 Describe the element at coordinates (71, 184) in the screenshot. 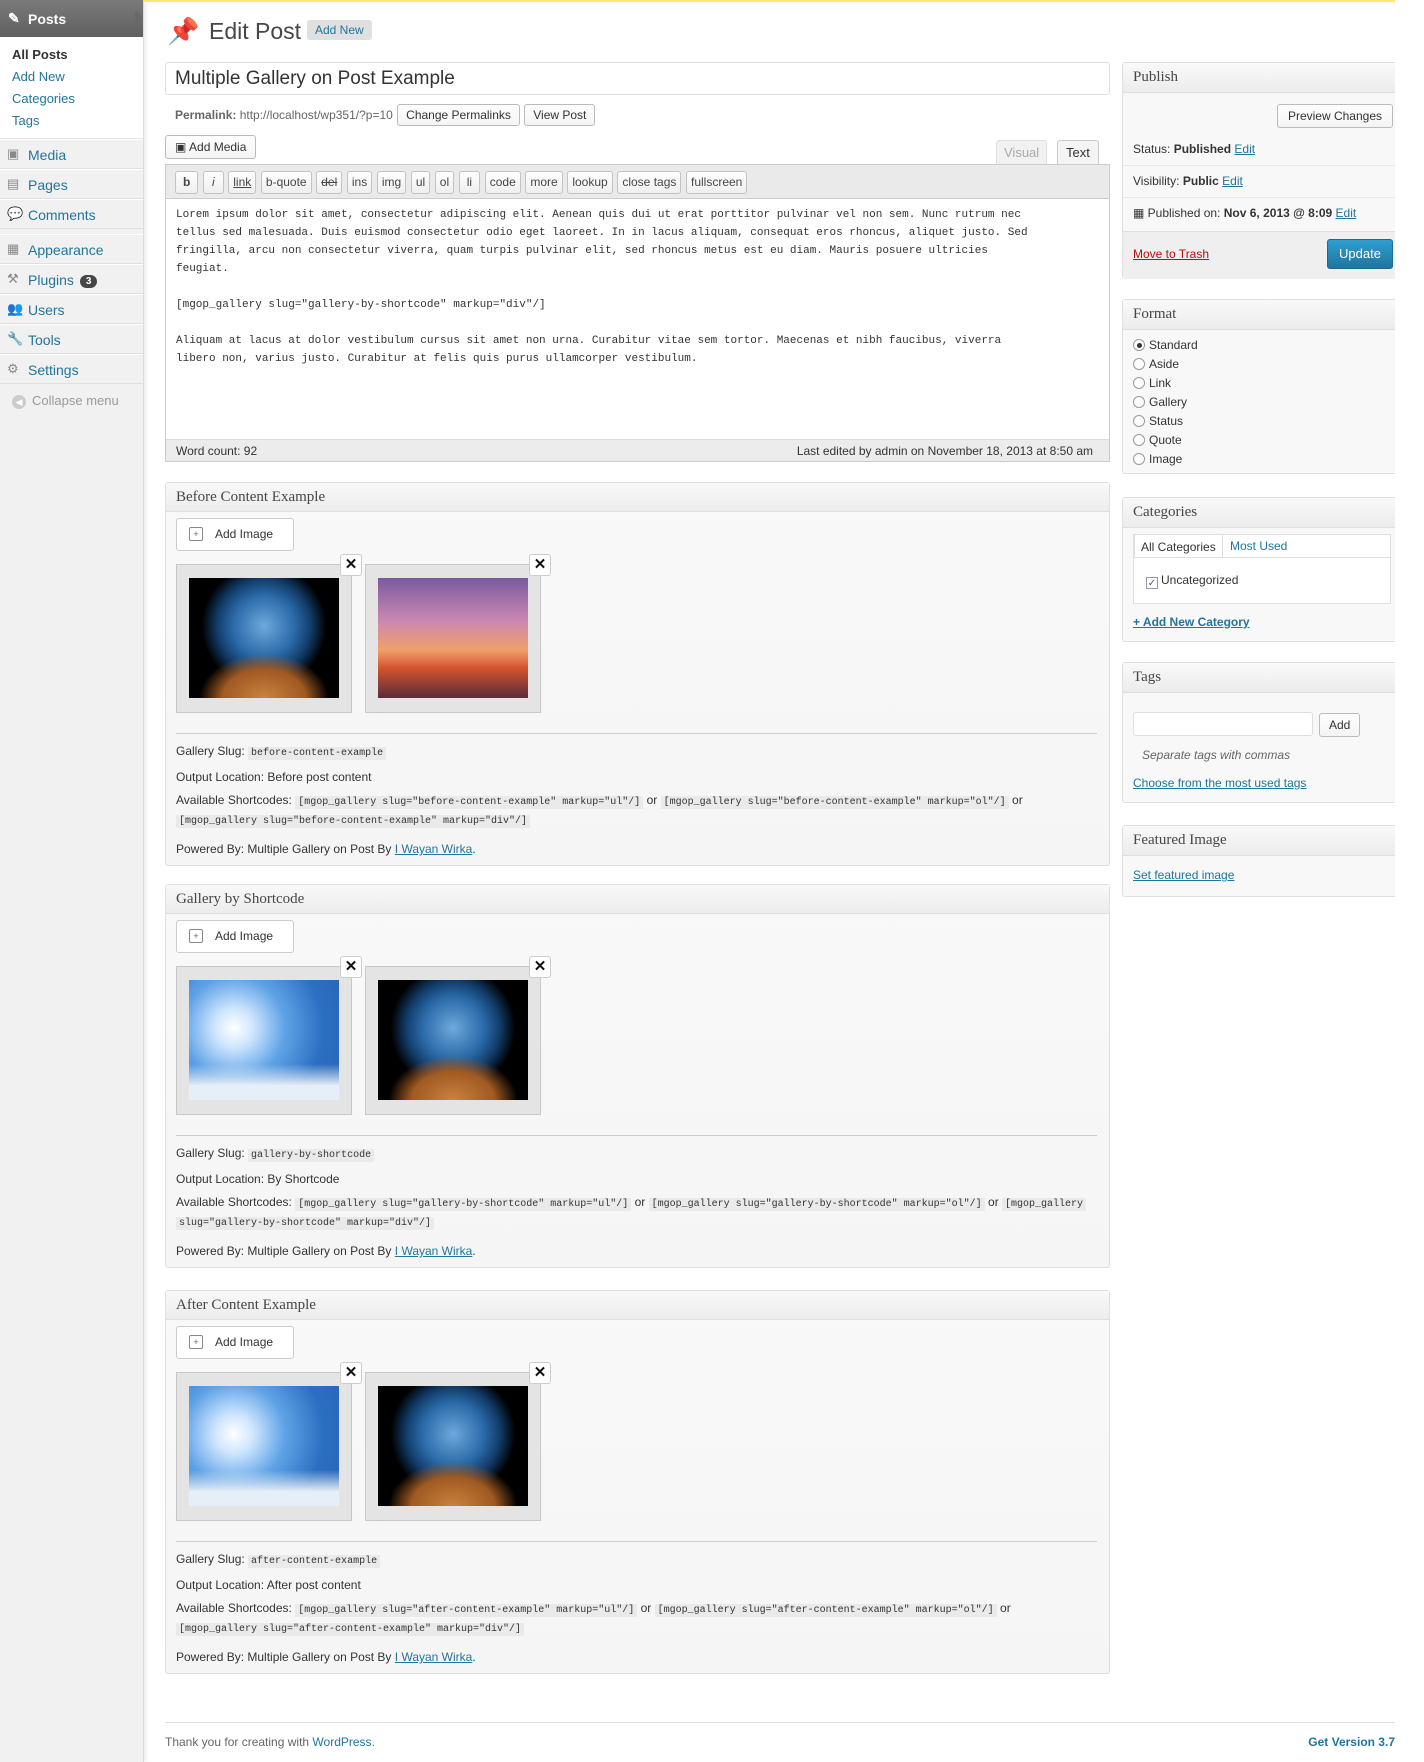

I see `menu-item-pages: ▤ Pages` at that location.